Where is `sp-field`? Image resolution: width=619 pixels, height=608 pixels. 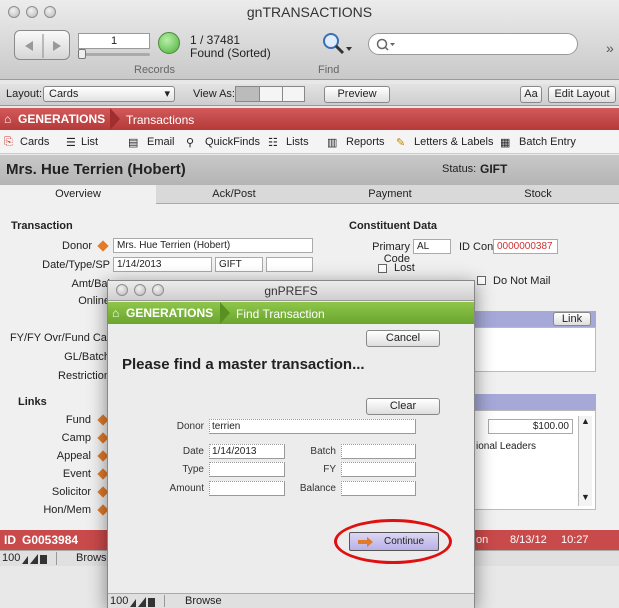
sp-field is located at coordinates (289, 264).